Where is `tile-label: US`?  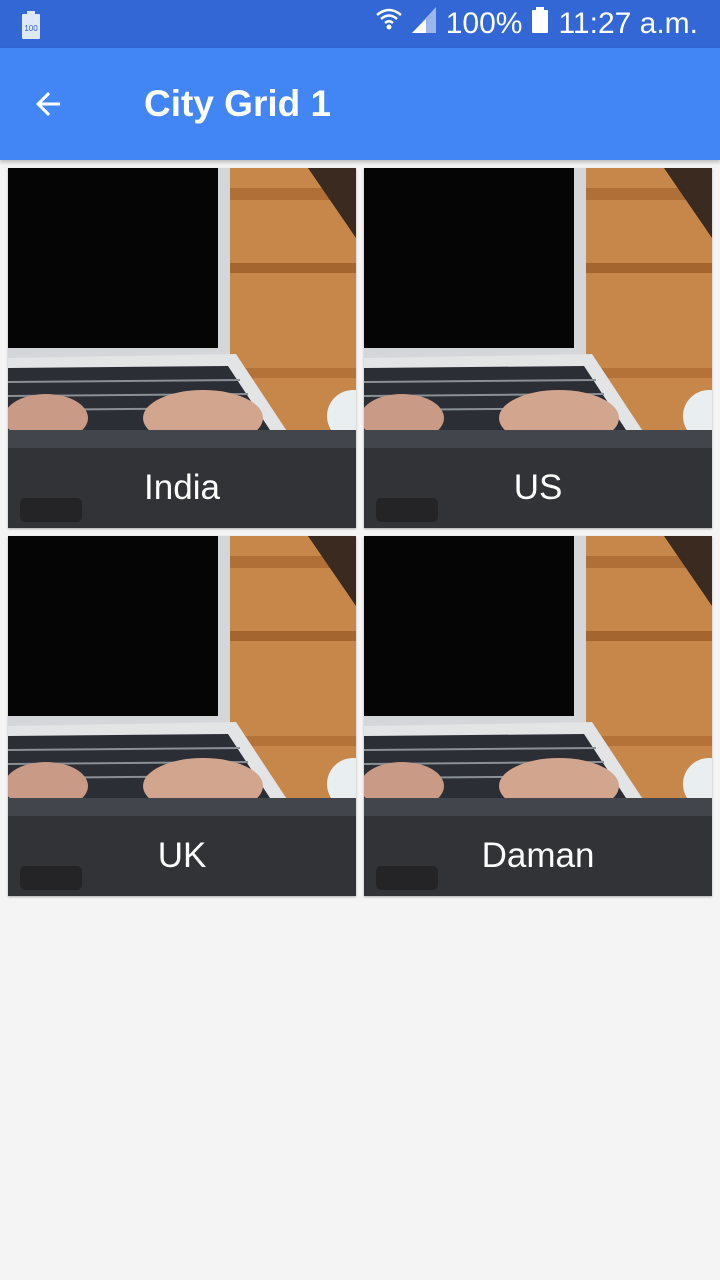 tile-label: US is located at coordinates (538, 488).